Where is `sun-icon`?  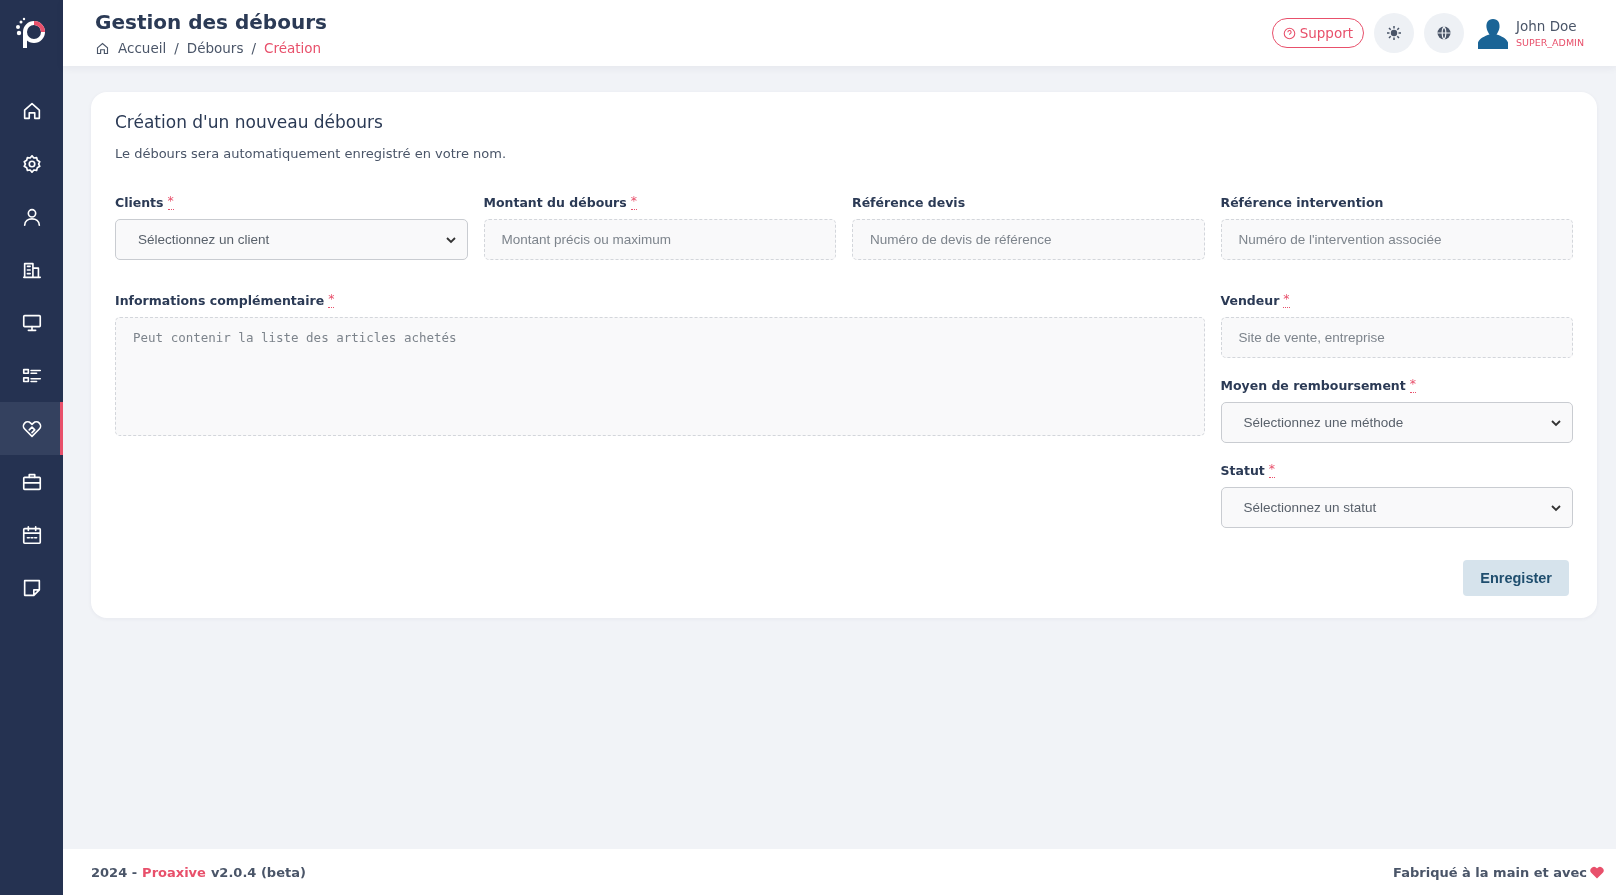
sun-icon is located at coordinates (1394, 33).